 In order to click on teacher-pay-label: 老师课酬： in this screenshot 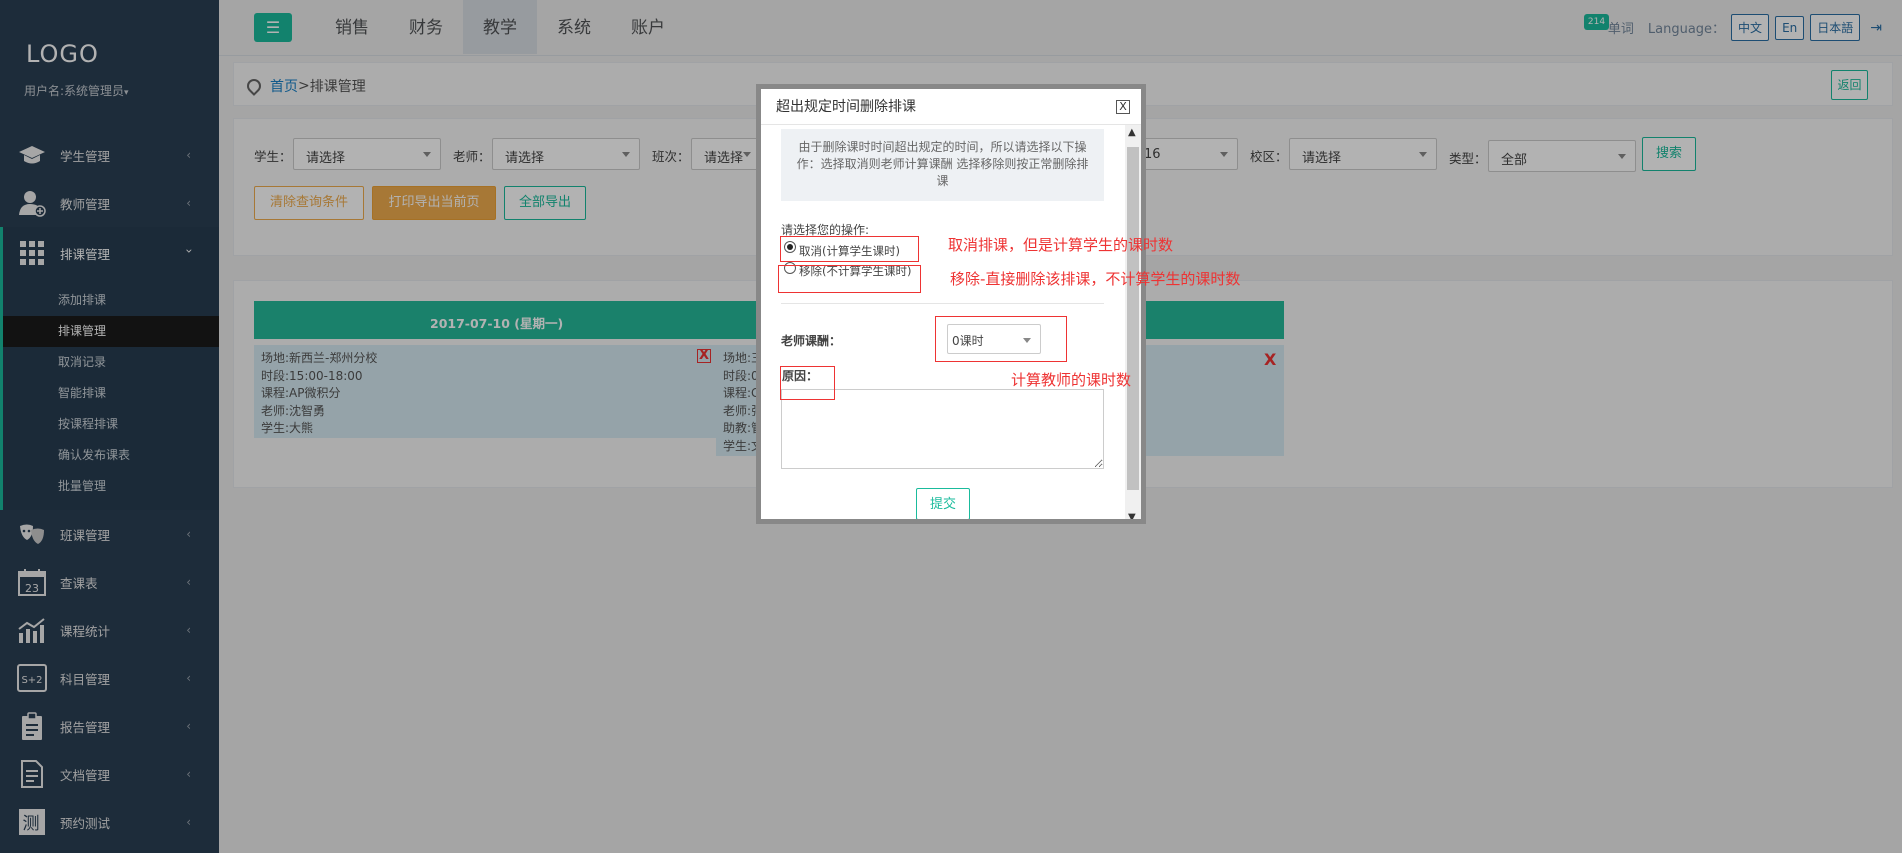, I will do `click(811, 341)`.